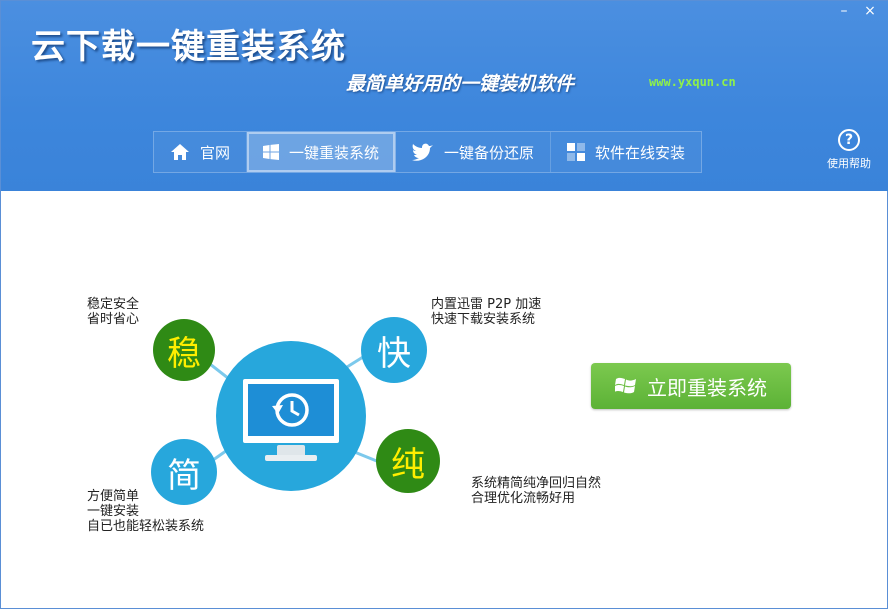 This screenshot has height=609, width=888. I want to click on help-label: 使用帮助, so click(849, 163).